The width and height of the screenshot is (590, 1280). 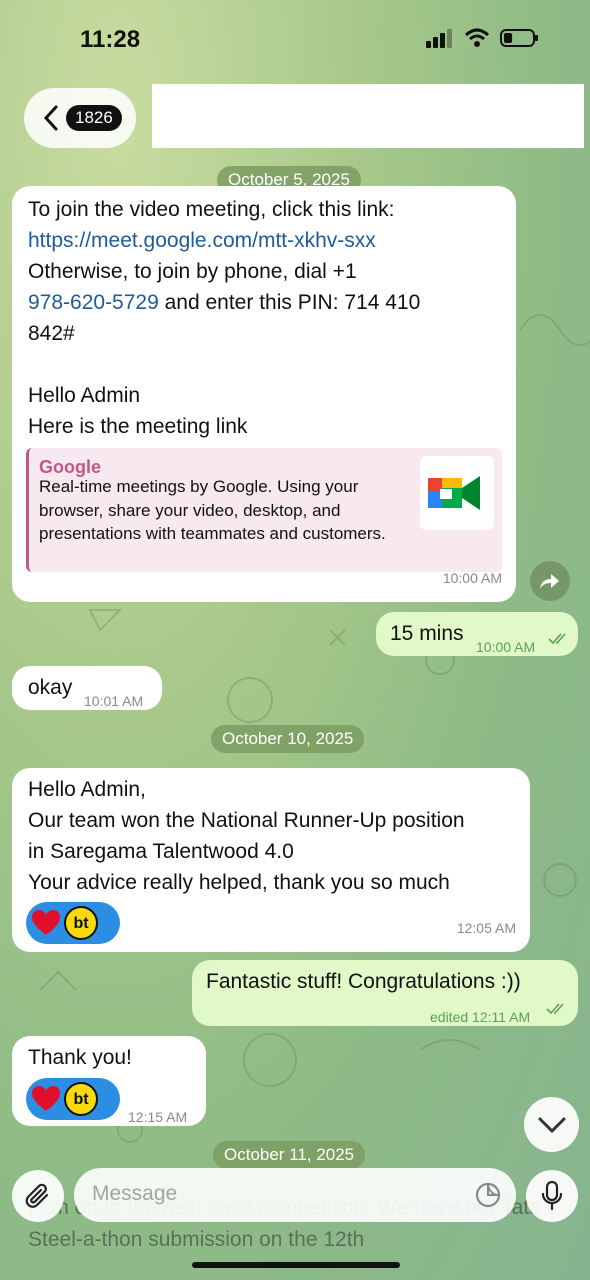 I want to click on message-text: 842#, so click(x=51, y=333).